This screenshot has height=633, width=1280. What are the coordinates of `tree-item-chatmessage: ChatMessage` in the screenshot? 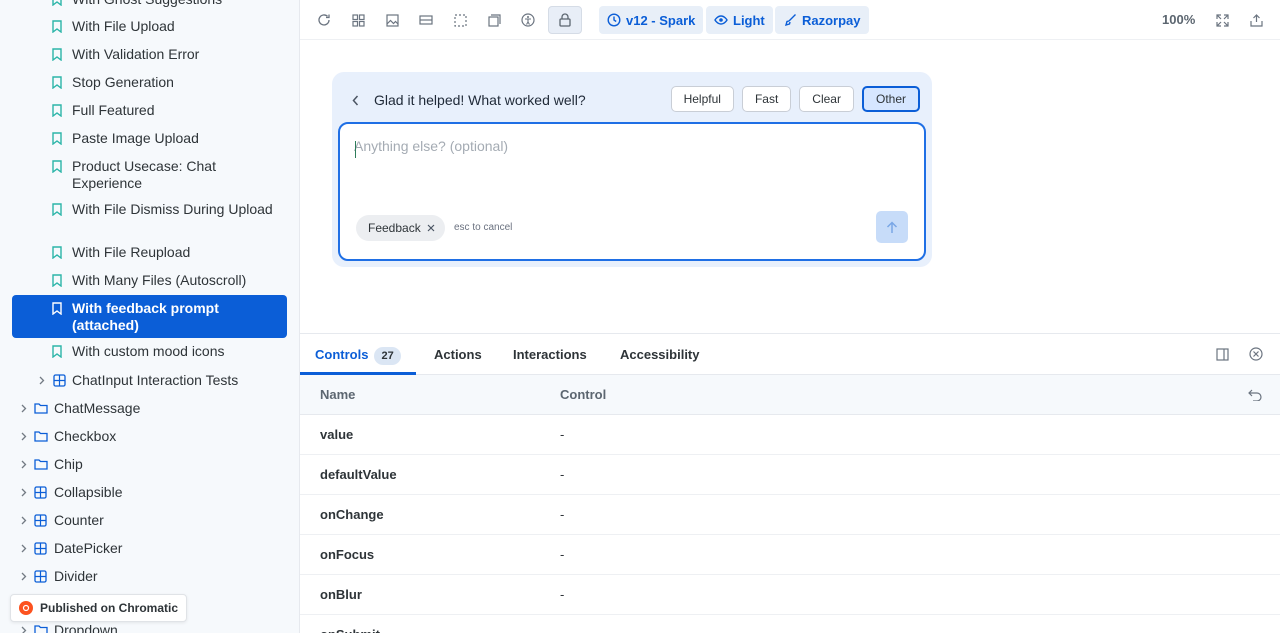 It's located at (149, 408).